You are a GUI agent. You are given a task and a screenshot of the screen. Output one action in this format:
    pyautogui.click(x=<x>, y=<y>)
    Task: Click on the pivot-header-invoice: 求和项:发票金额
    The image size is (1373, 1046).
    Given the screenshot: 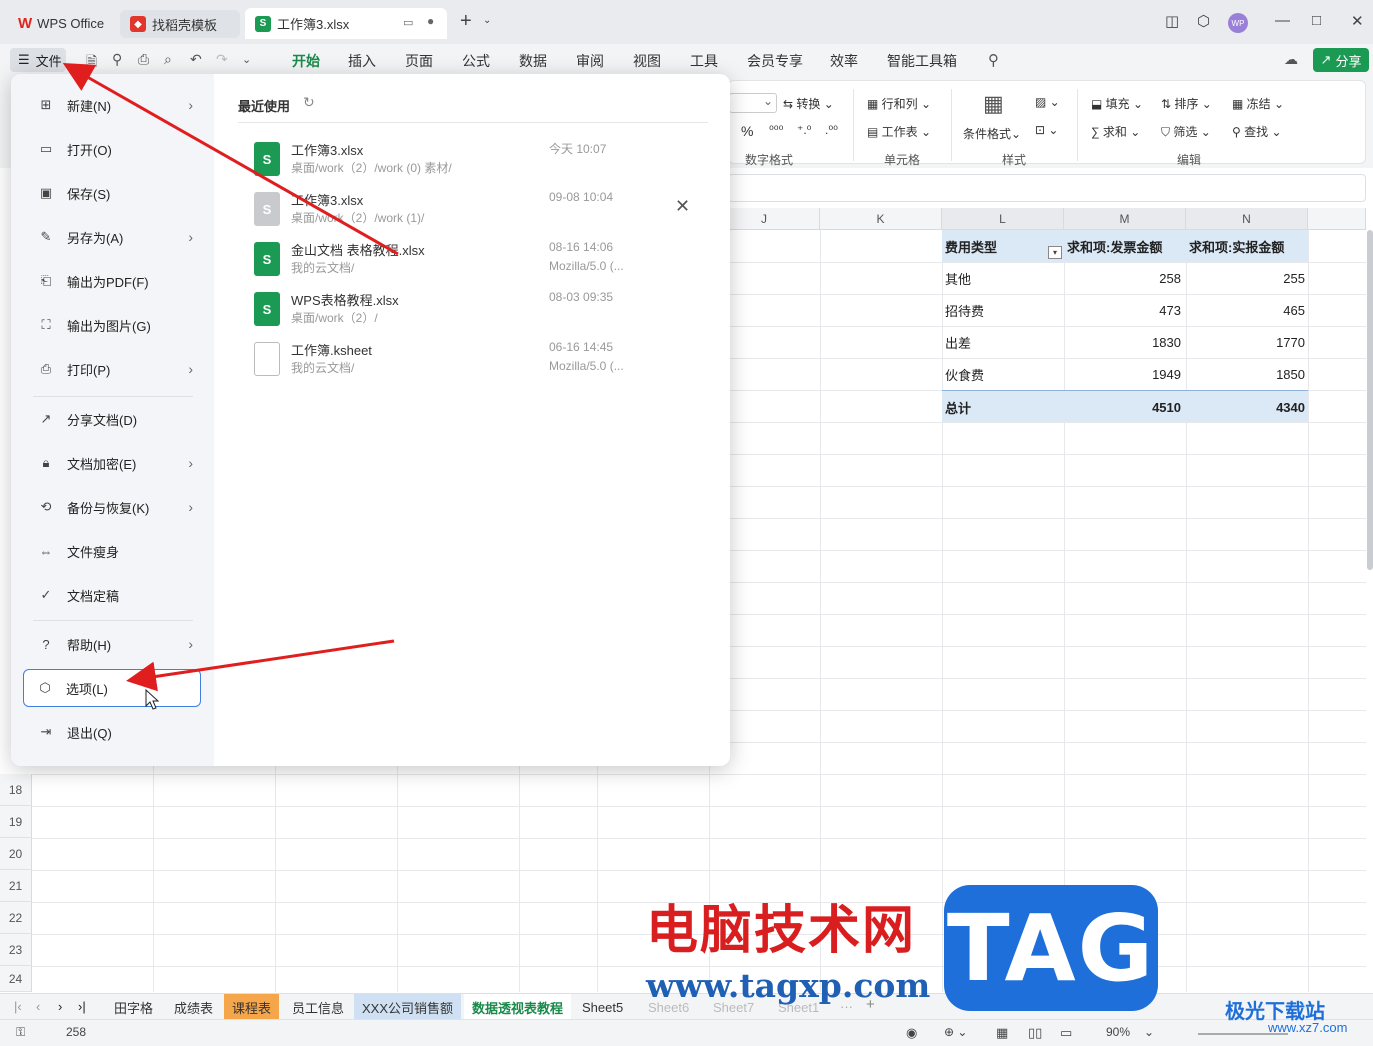 What is the action you would take?
    pyautogui.click(x=1114, y=246)
    